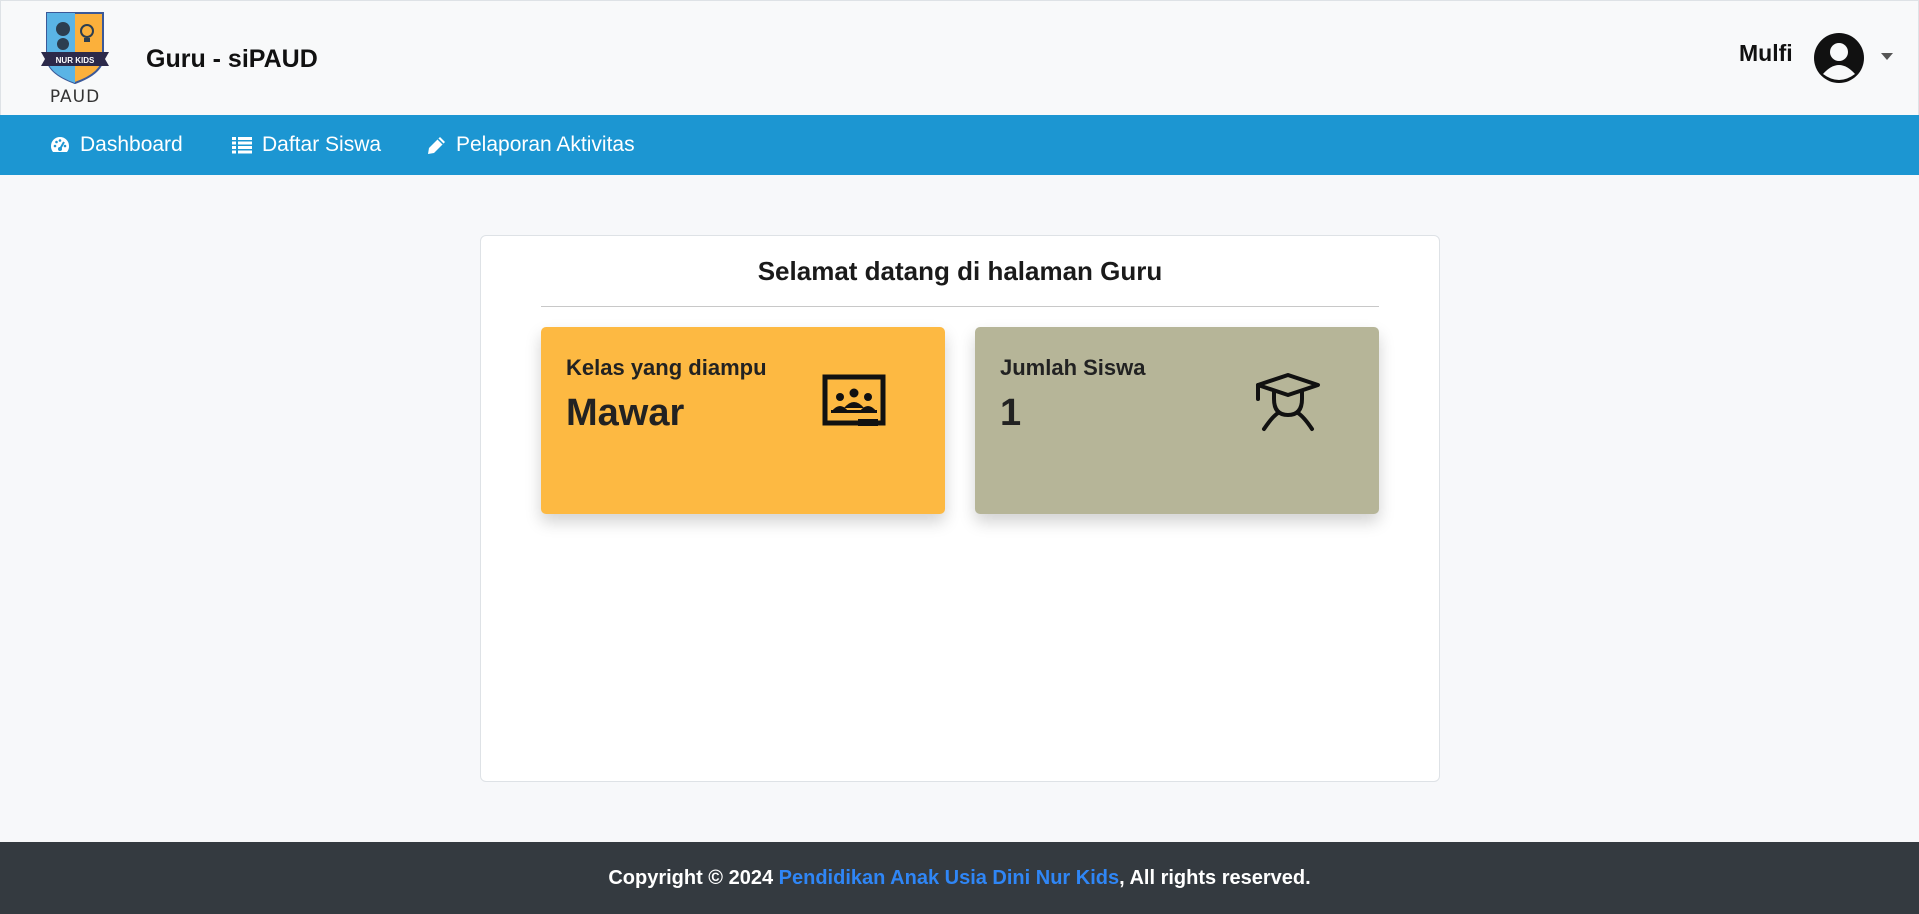  What do you see at coordinates (960, 306) in the screenshot?
I see `divider` at bounding box center [960, 306].